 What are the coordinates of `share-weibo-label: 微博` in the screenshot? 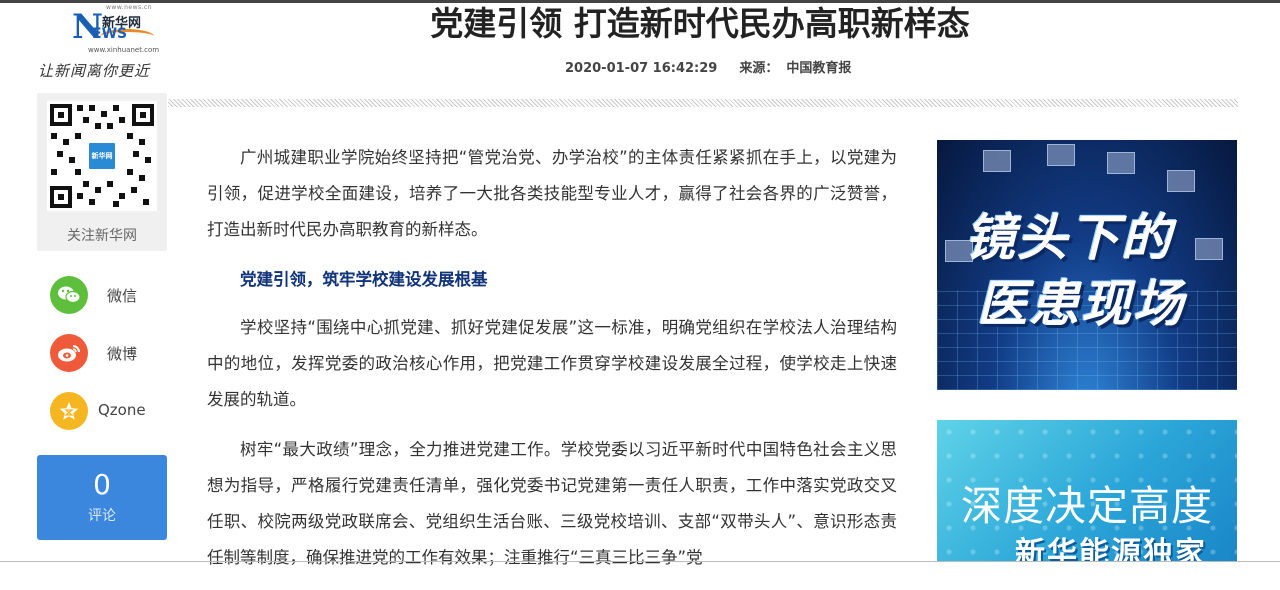 It's located at (122, 354).